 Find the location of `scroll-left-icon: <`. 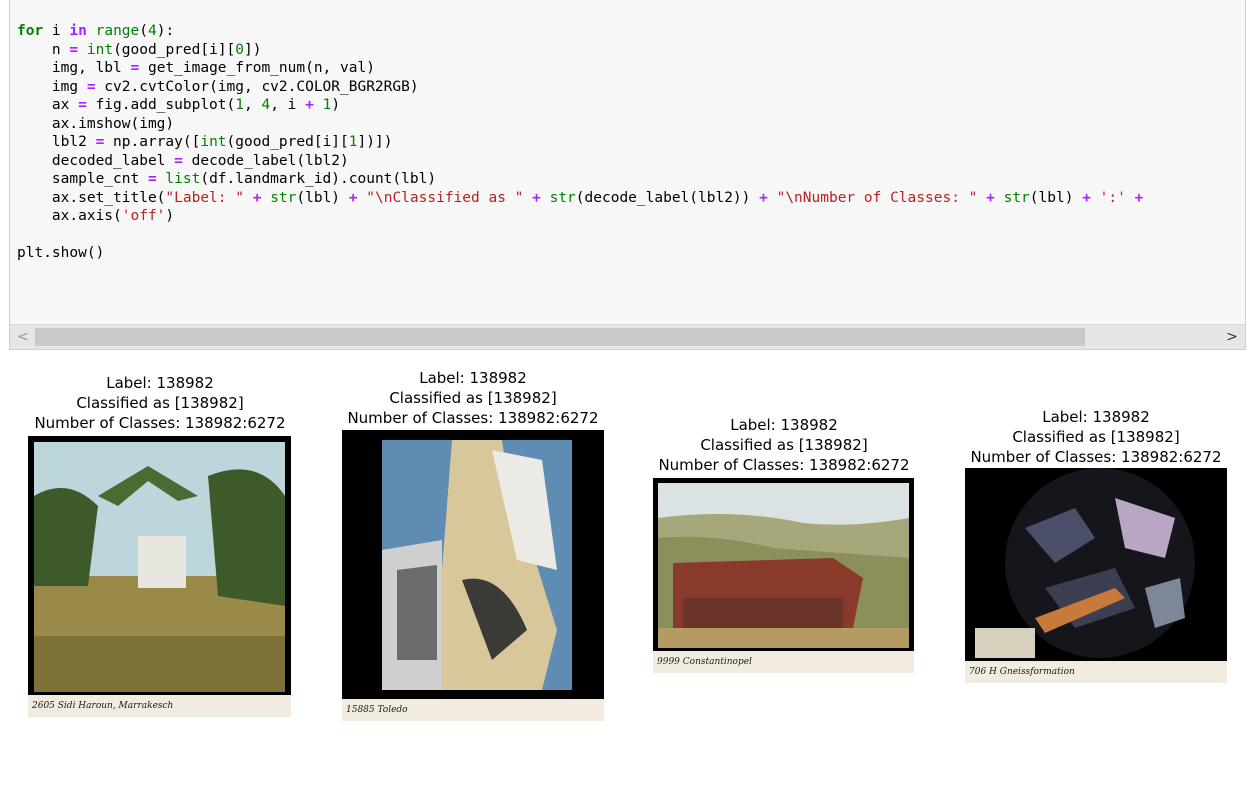

scroll-left-icon: < is located at coordinates (23, 337).